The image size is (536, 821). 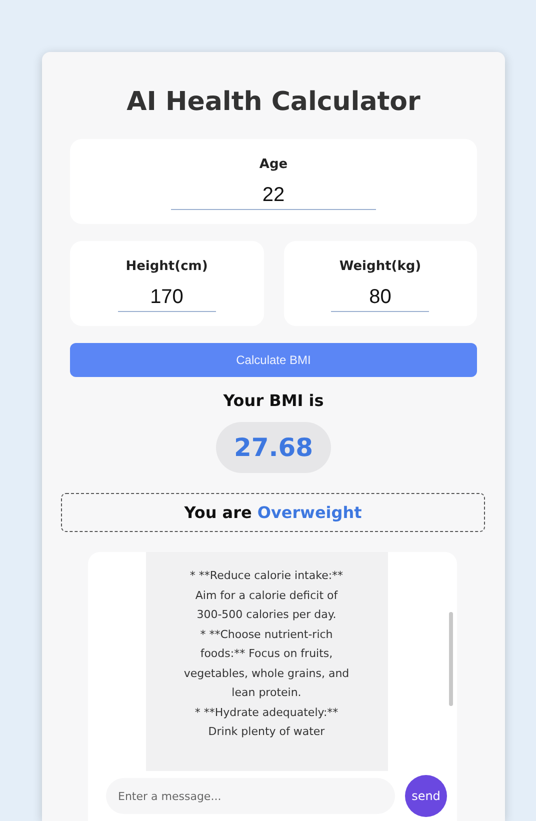 I want to click on number-input: 80, so click(x=380, y=298).